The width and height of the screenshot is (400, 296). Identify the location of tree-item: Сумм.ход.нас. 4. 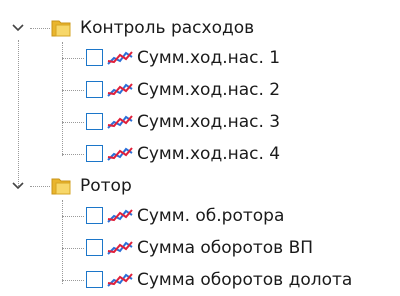
(200, 154).